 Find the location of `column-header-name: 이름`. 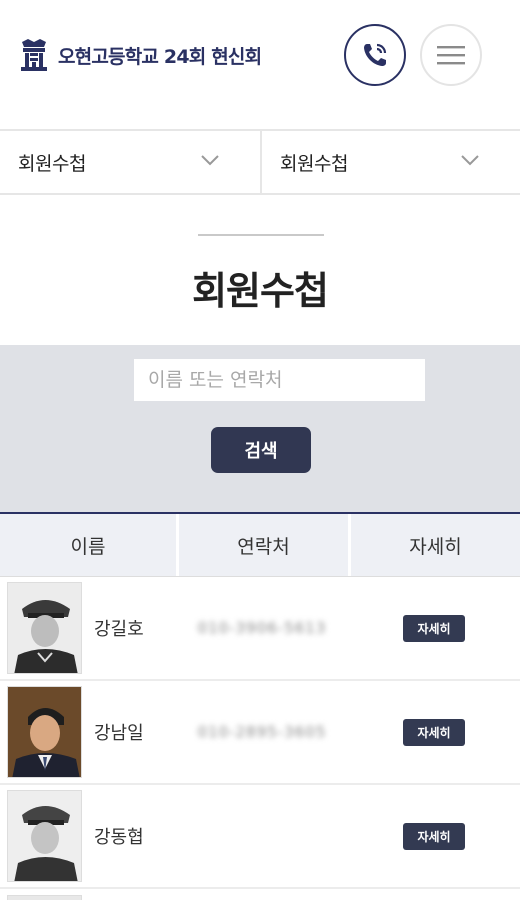

column-header-name: 이름 is located at coordinates (88, 546).